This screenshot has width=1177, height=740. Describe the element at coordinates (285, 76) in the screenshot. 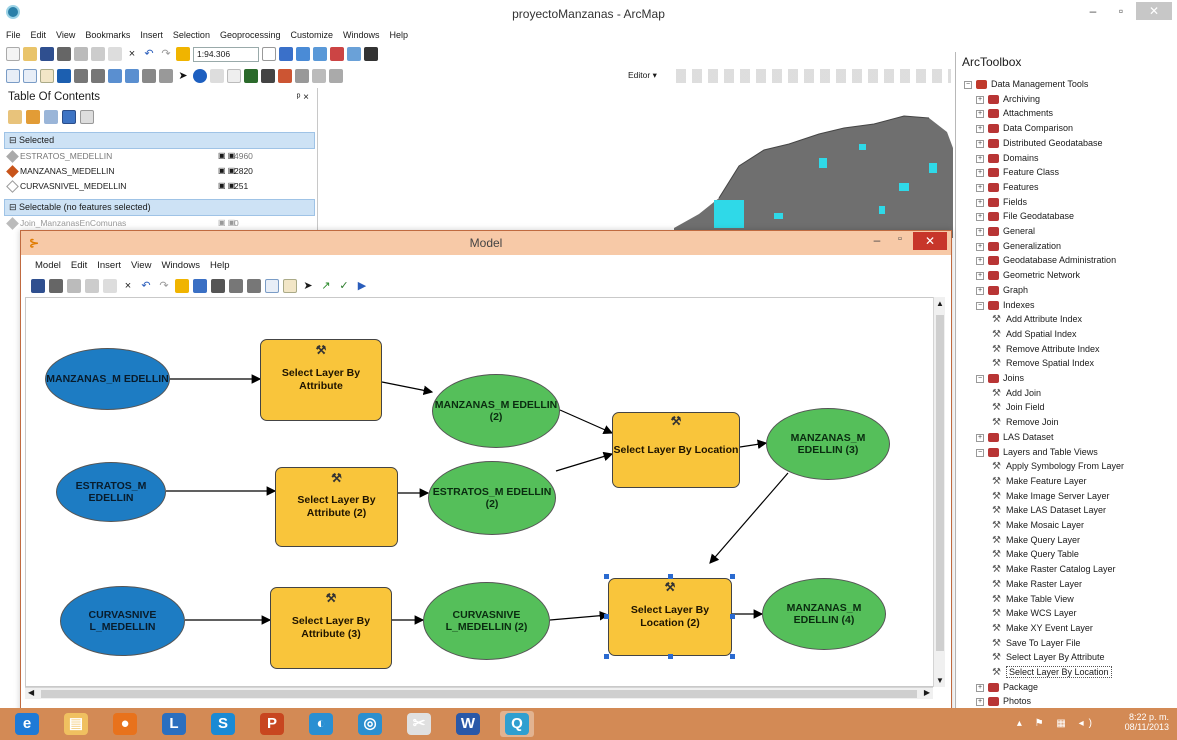

I see `find-route-icon` at that location.